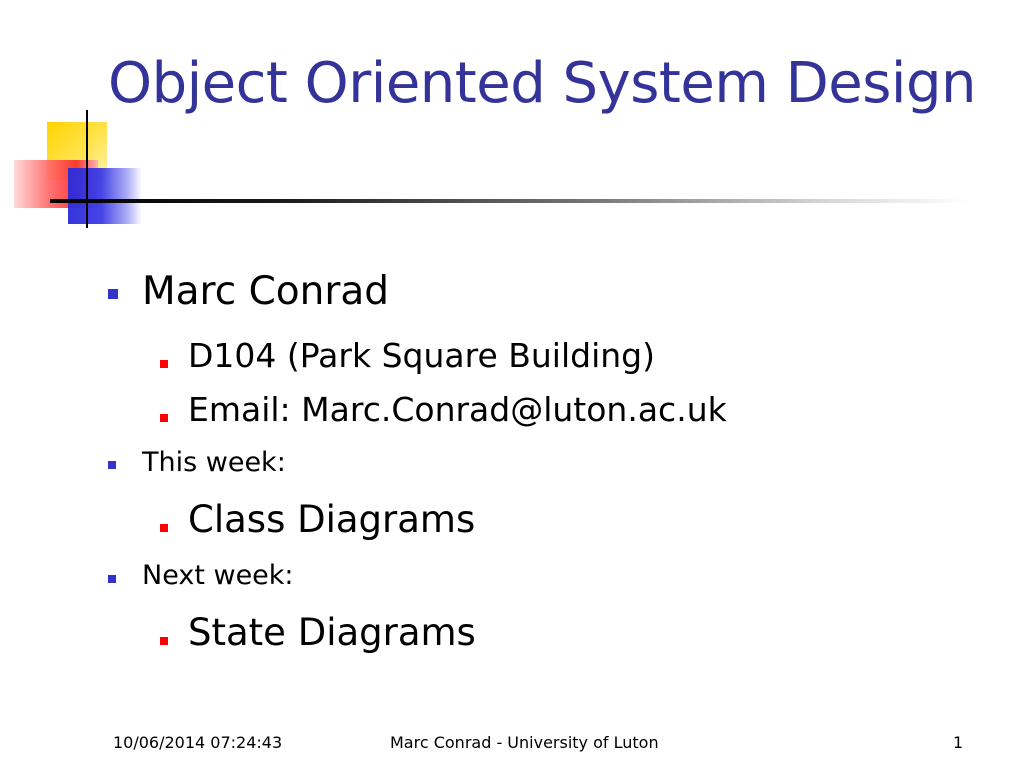 The height and width of the screenshot is (768, 1024). Describe the element at coordinates (198, 742) in the screenshot. I see `footer-date: 10/06/2014 07:24:43` at that location.